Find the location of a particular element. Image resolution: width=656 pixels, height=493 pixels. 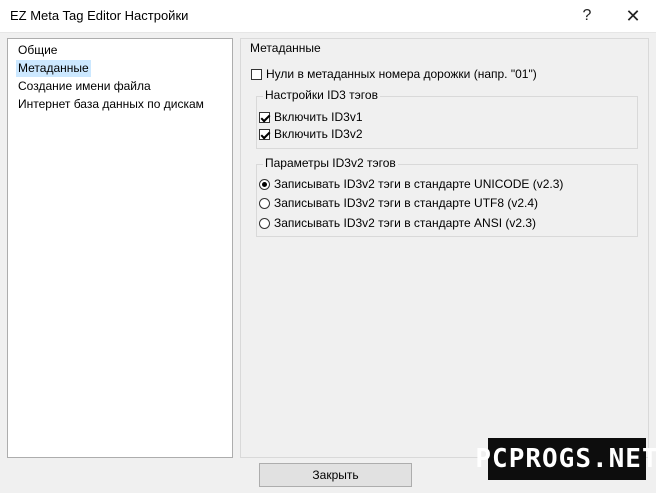

nav-item-filename: Создание имени файла is located at coordinates (84, 86).